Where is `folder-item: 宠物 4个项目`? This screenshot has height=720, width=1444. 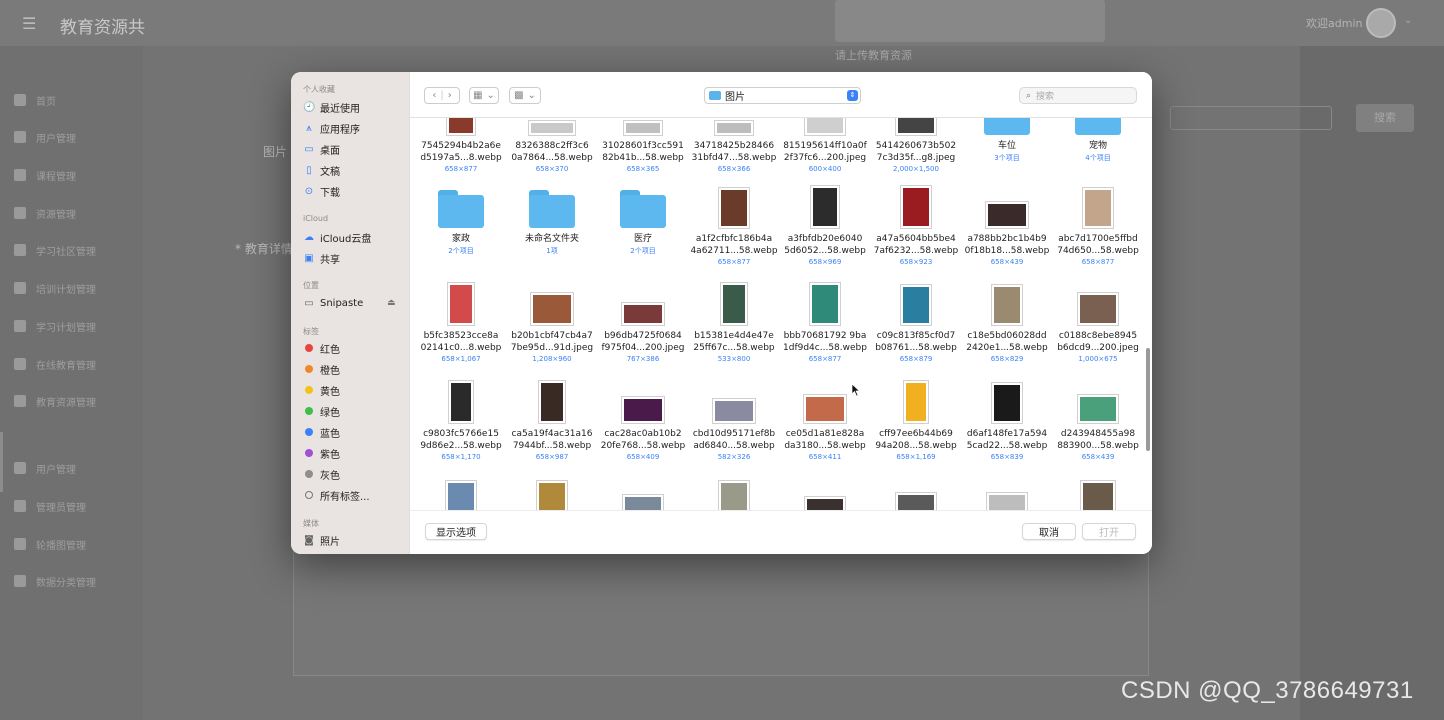 folder-item: 宠物 4个项目 is located at coordinates (1098, 154).